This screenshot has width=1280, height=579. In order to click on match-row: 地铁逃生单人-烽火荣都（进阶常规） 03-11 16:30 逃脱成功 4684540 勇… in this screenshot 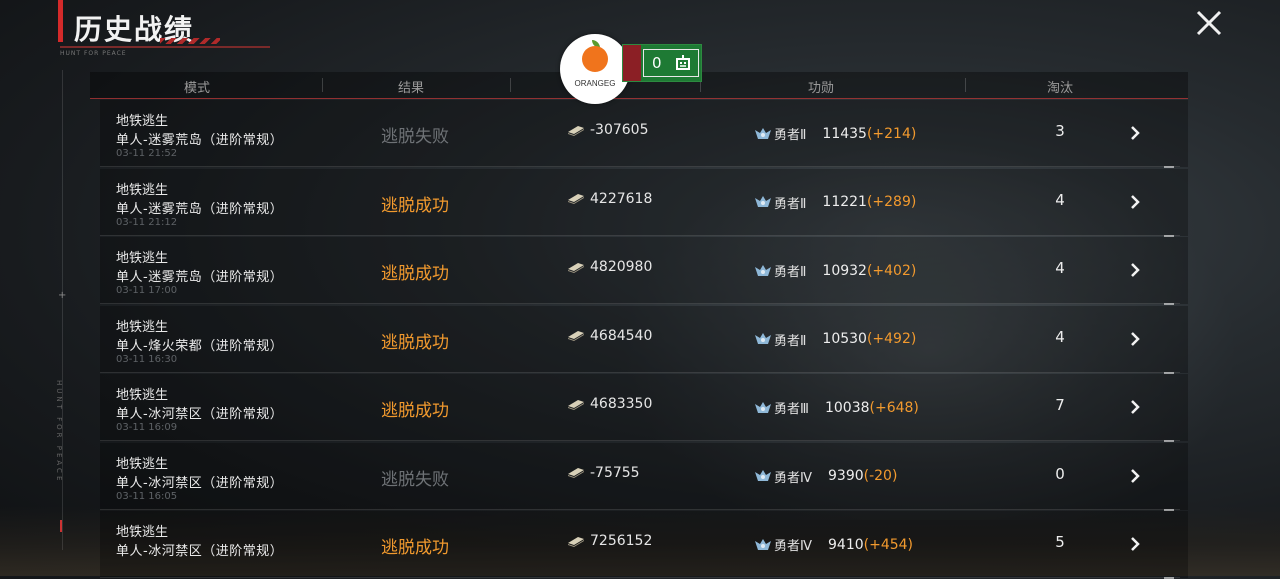, I will do `click(639, 339)`.